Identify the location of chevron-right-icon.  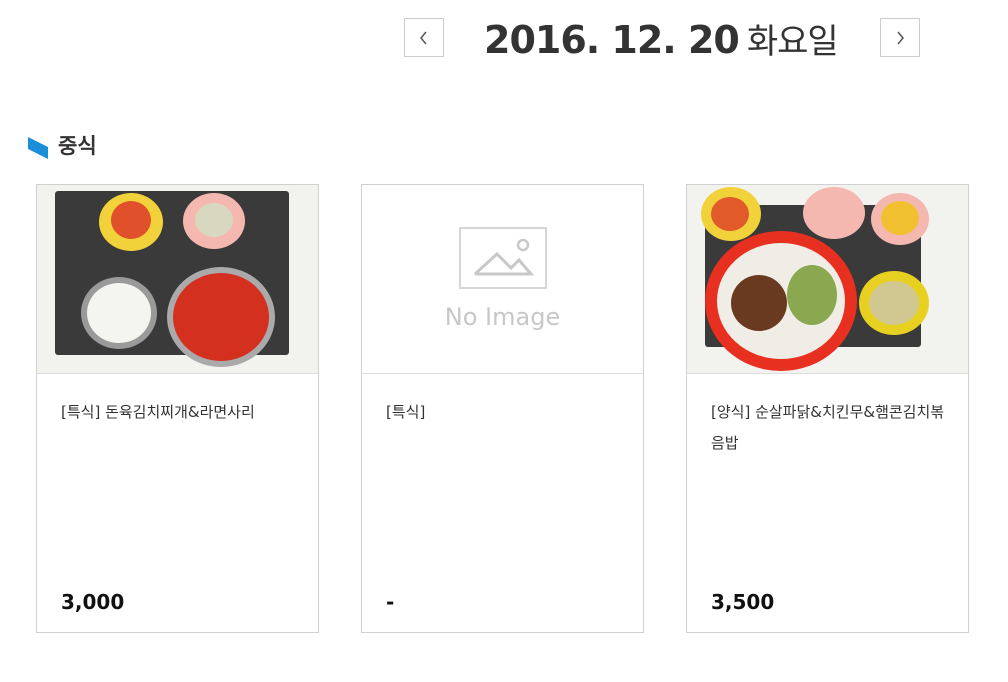
(900, 37).